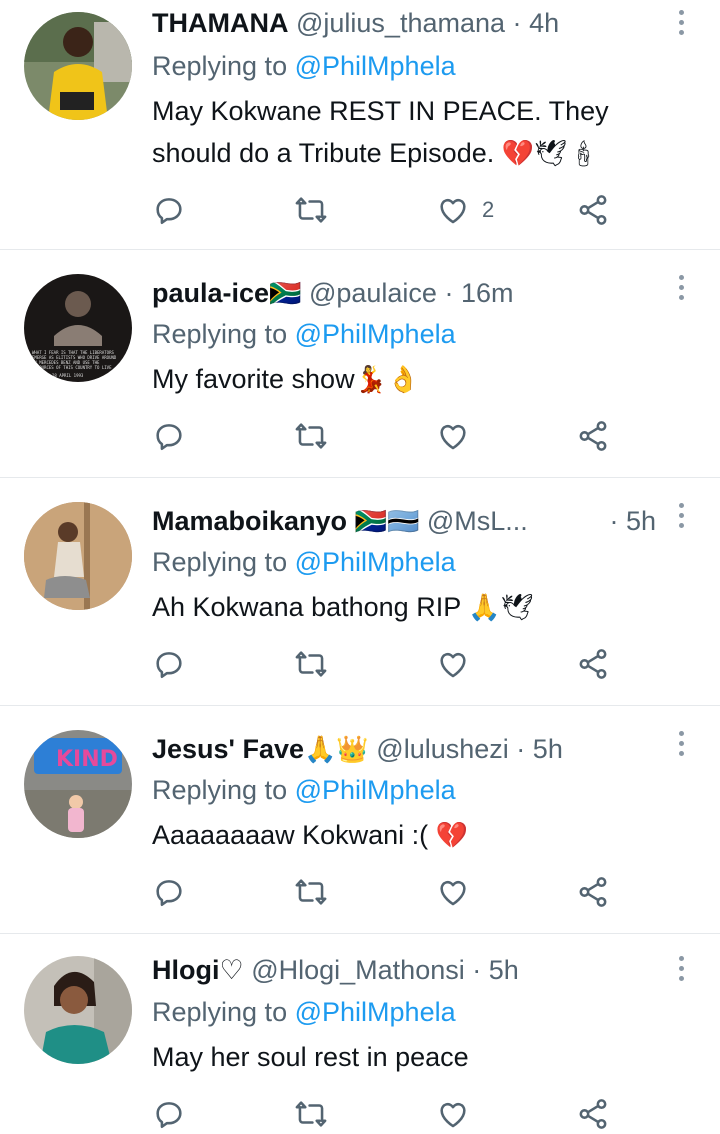 This screenshot has width=720, height=1134. I want to click on avatar-sign-text: KIND, so click(87, 759).